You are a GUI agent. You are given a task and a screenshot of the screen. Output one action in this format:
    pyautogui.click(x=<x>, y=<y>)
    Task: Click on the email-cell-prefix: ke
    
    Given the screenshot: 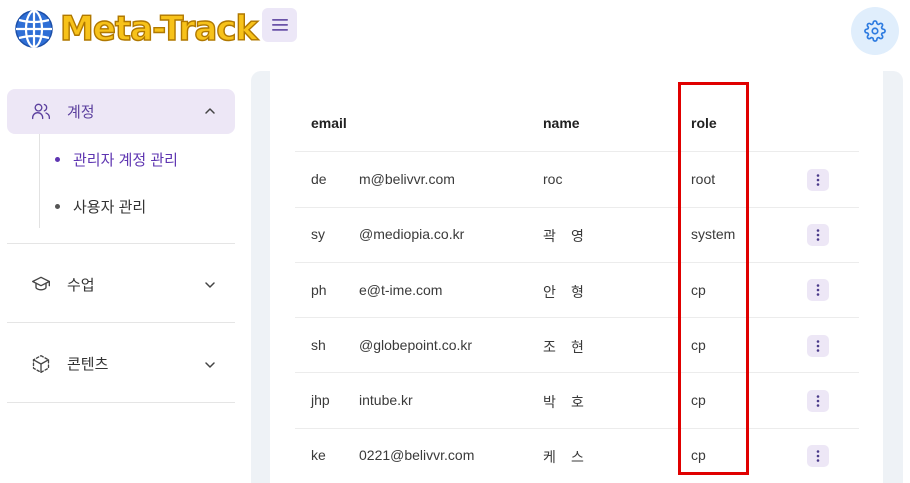 What is the action you would take?
    pyautogui.click(x=318, y=455)
    